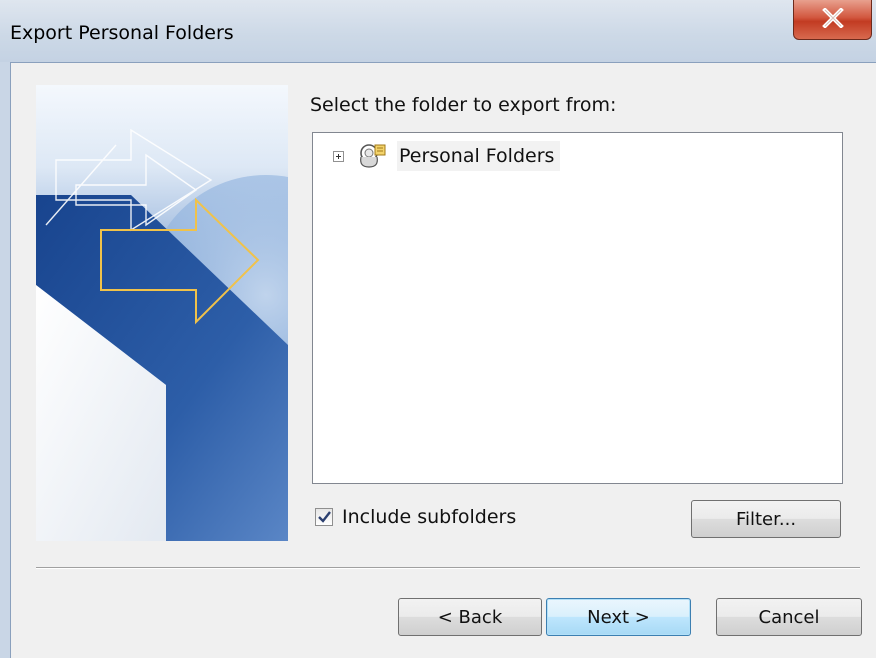 Image resolution: width=876 pixels, height=658 pixels. What do you see at coordinates (122, 33) in the screenshot?
I see `window-title: Export Personal Folders` at bounding box center [122, 33].